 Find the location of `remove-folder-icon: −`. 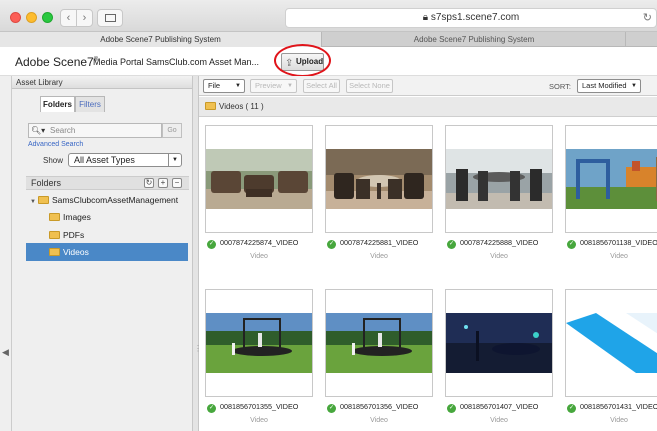

remove-folder-icon: − is located at coordinates (177, 183).